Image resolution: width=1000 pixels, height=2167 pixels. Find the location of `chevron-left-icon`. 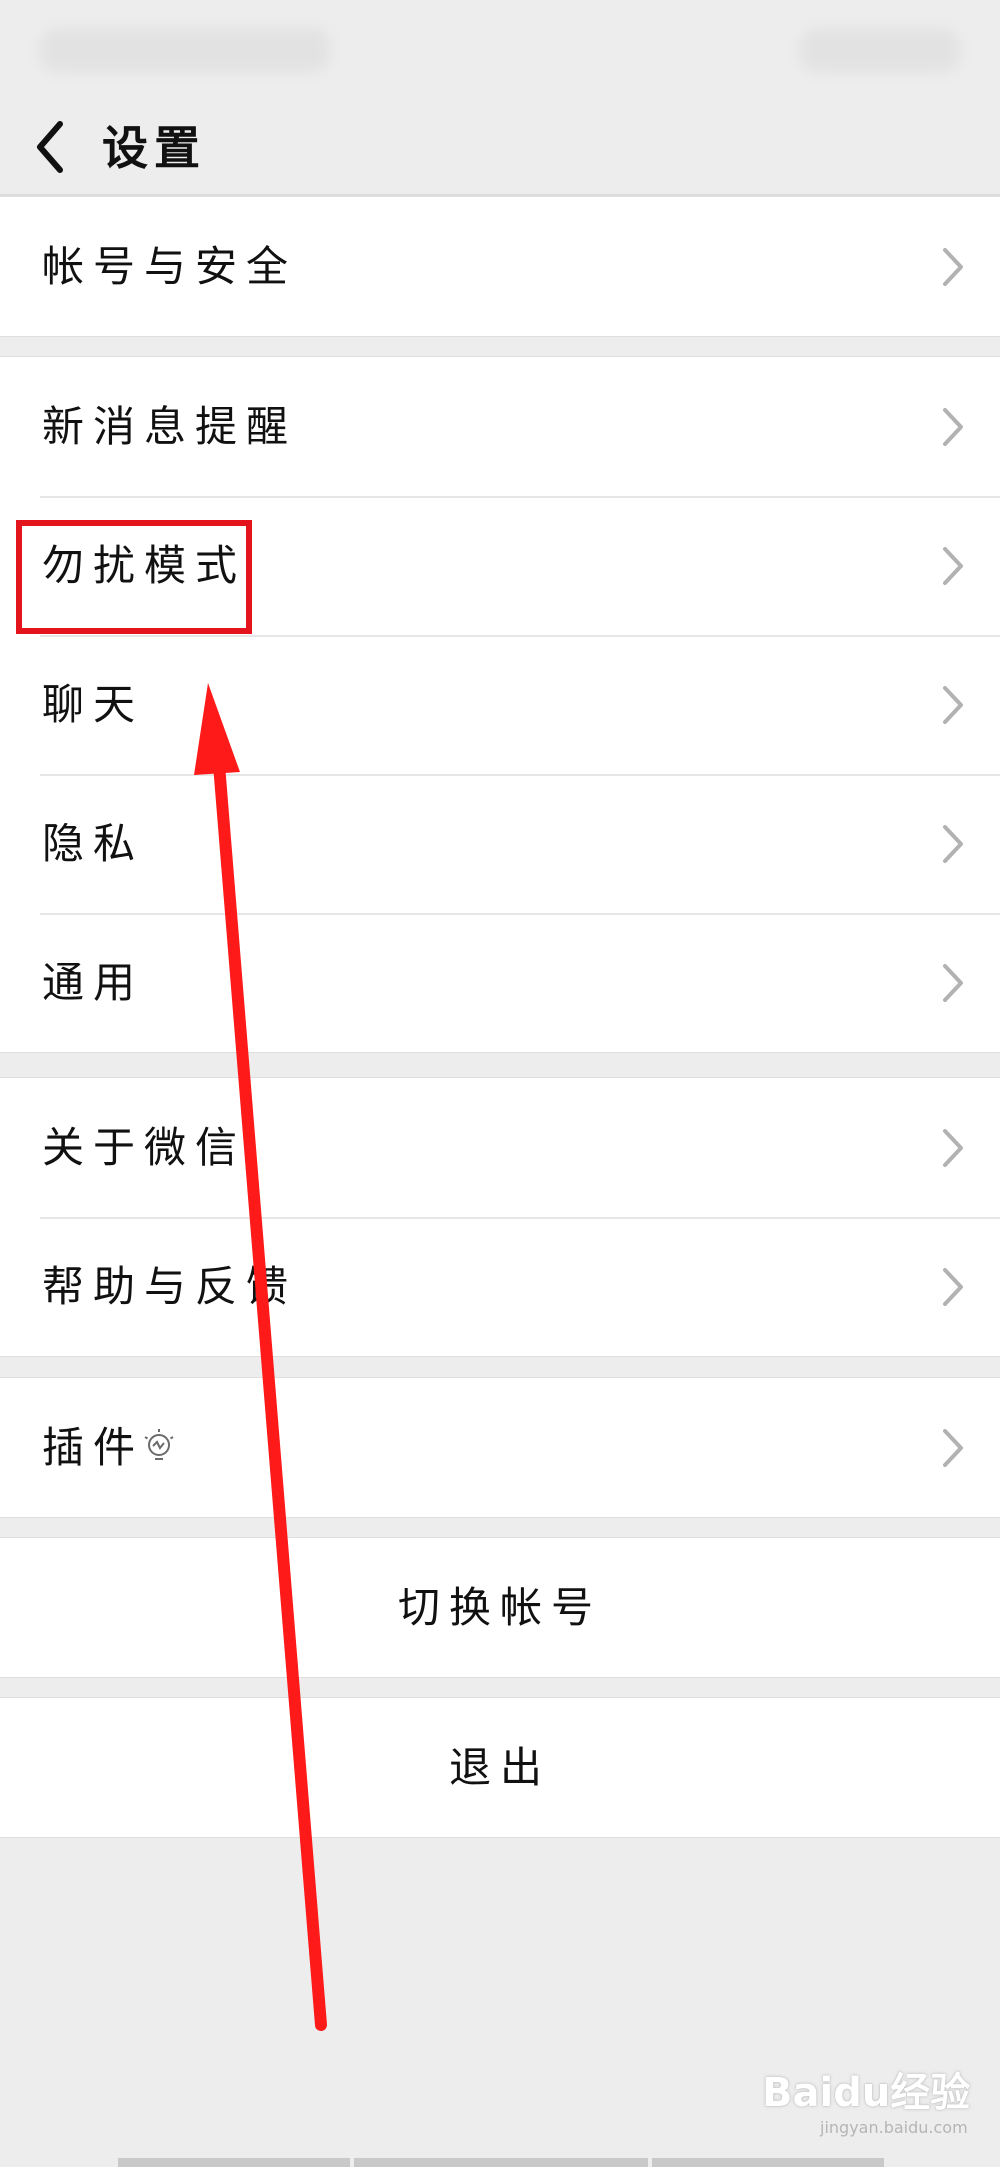

chevron-left-icon is located at coordinates (50, 147).